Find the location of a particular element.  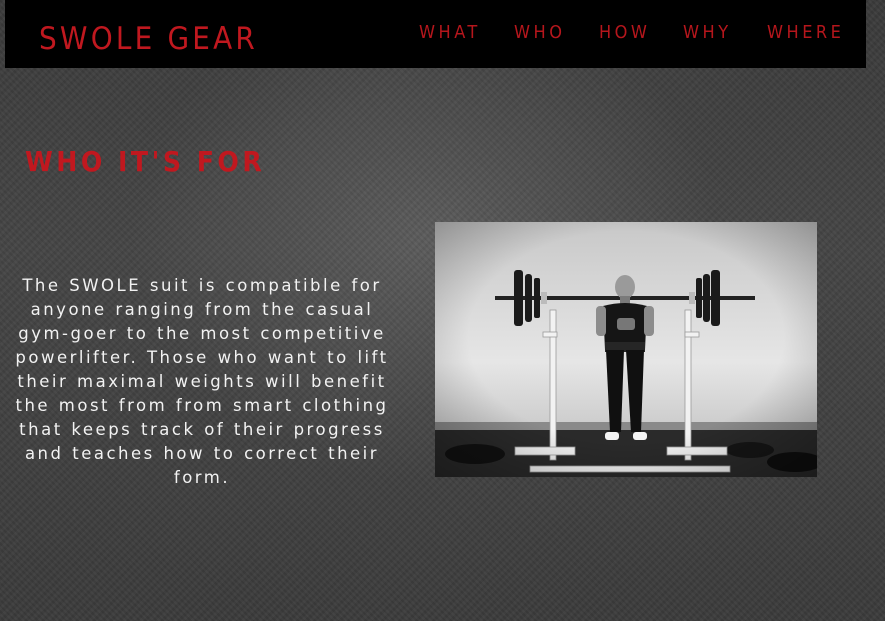

section-title: WHO IT'S FOR is located at coordinates (145, 161).